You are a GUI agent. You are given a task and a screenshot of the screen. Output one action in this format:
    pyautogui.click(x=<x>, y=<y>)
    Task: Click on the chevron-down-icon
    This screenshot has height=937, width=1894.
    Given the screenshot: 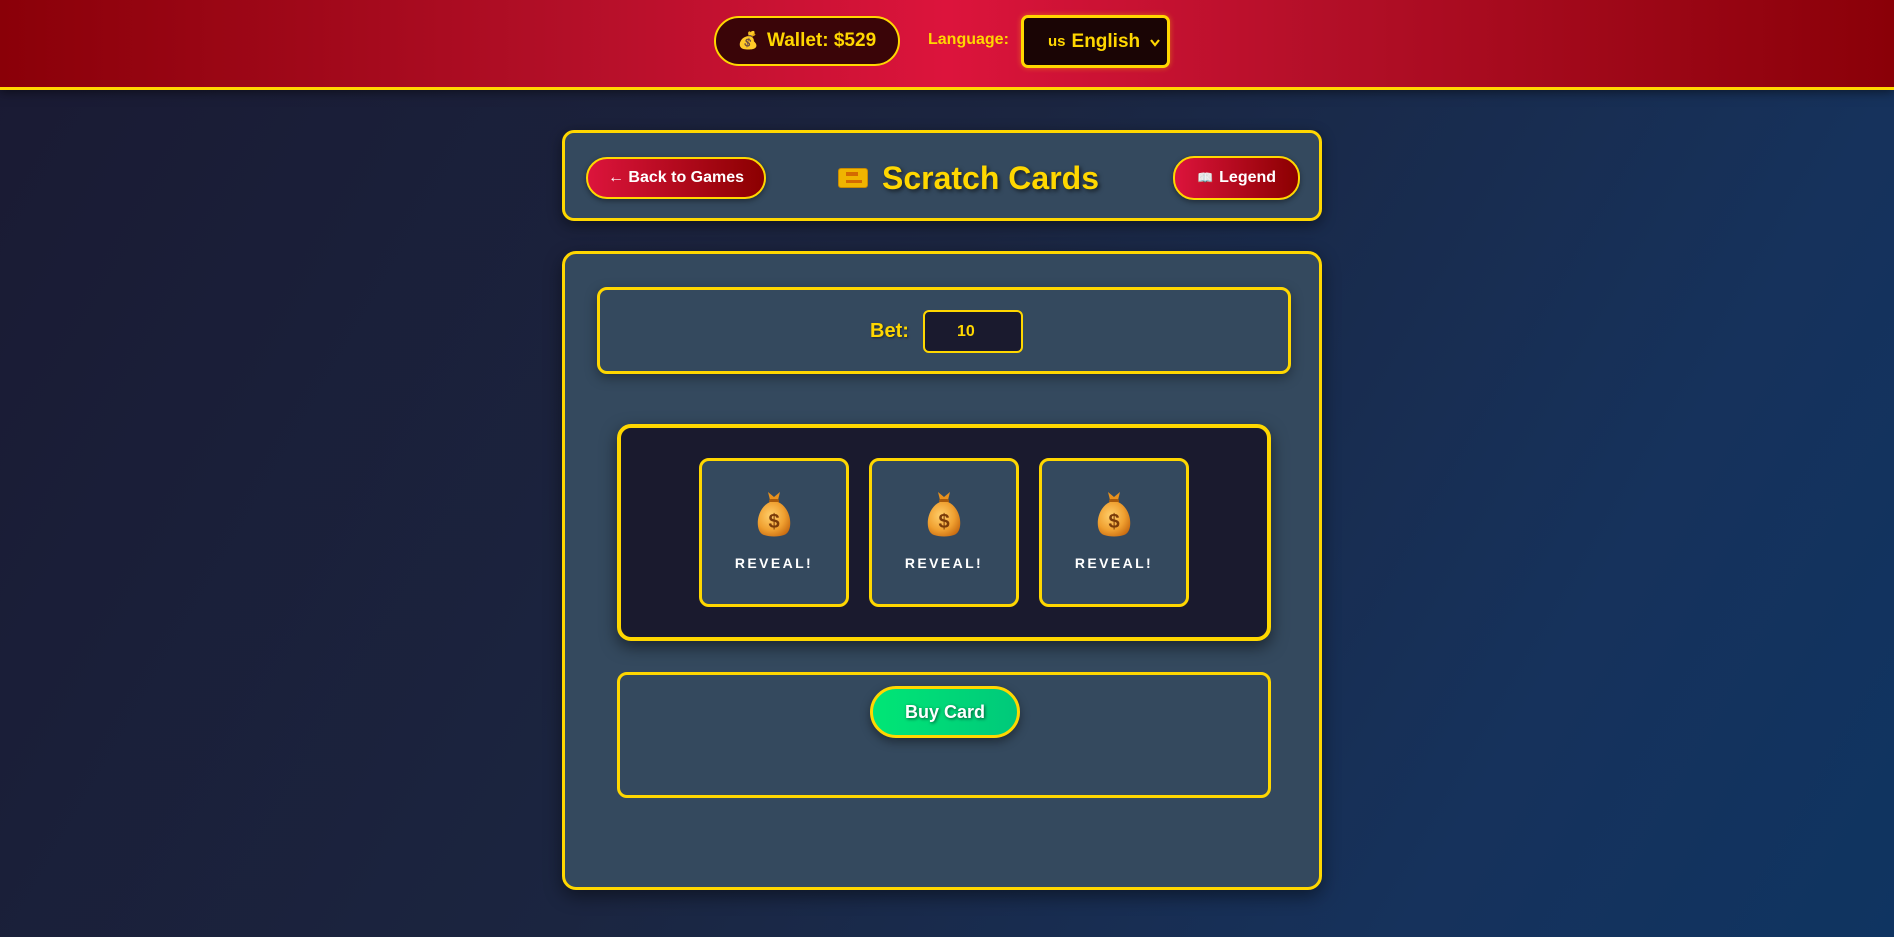 What is the action you would take?
    pyautogui.click(x=1155, y=43)
    